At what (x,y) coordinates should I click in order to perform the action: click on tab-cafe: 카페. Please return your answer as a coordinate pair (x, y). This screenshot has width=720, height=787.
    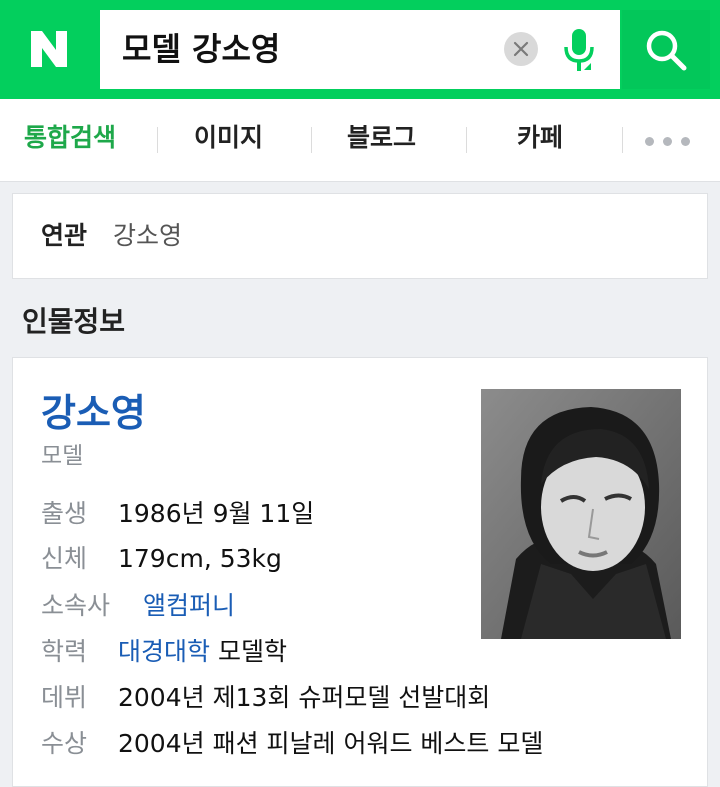
    Looking at the image, I should click on (540, 140).